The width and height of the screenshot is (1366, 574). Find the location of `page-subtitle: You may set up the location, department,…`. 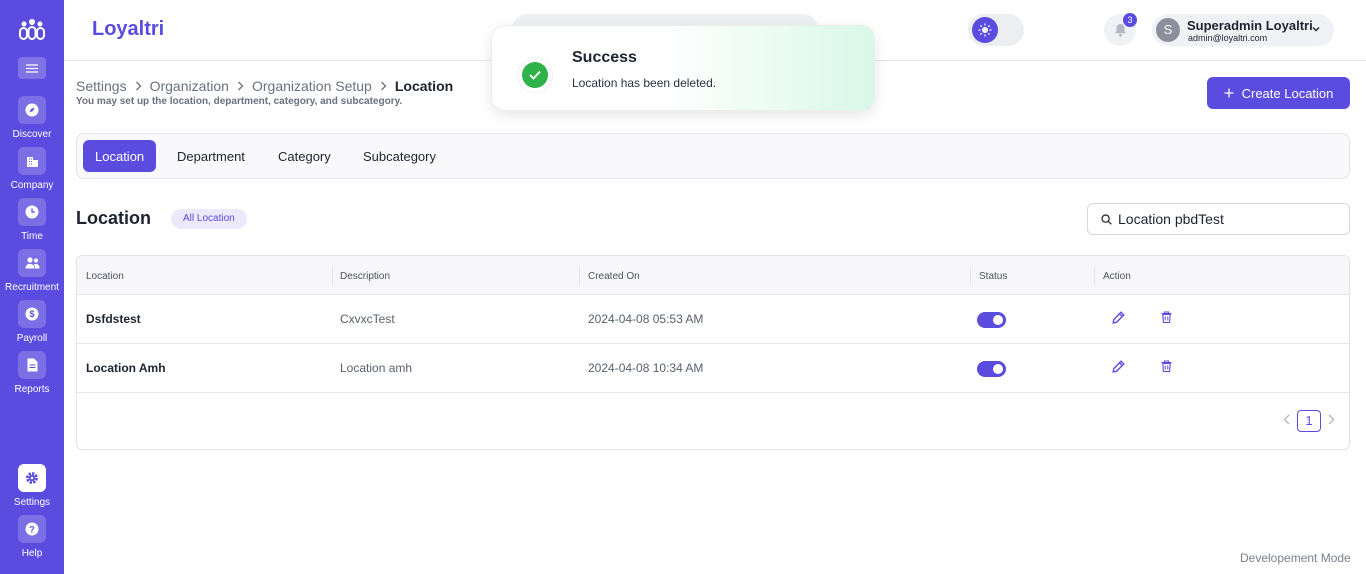

page-subtitle: You may set up the location, department,… is located at coordinates (239, 101).